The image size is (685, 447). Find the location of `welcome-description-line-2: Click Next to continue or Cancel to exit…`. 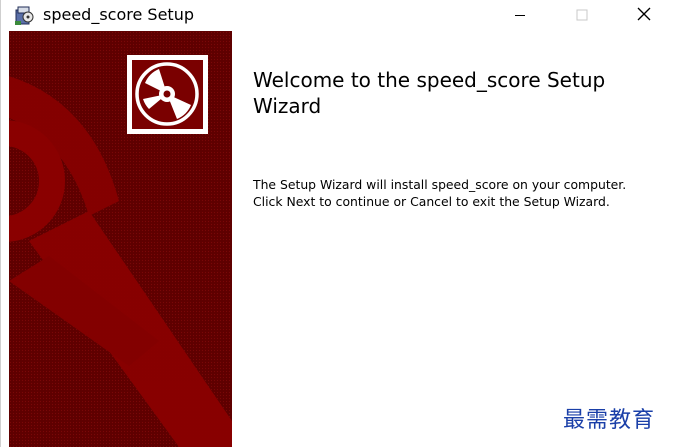

welcome-description-line-2: Click Next to continue or Cancel to exit… is located at coordinates (431, 201).